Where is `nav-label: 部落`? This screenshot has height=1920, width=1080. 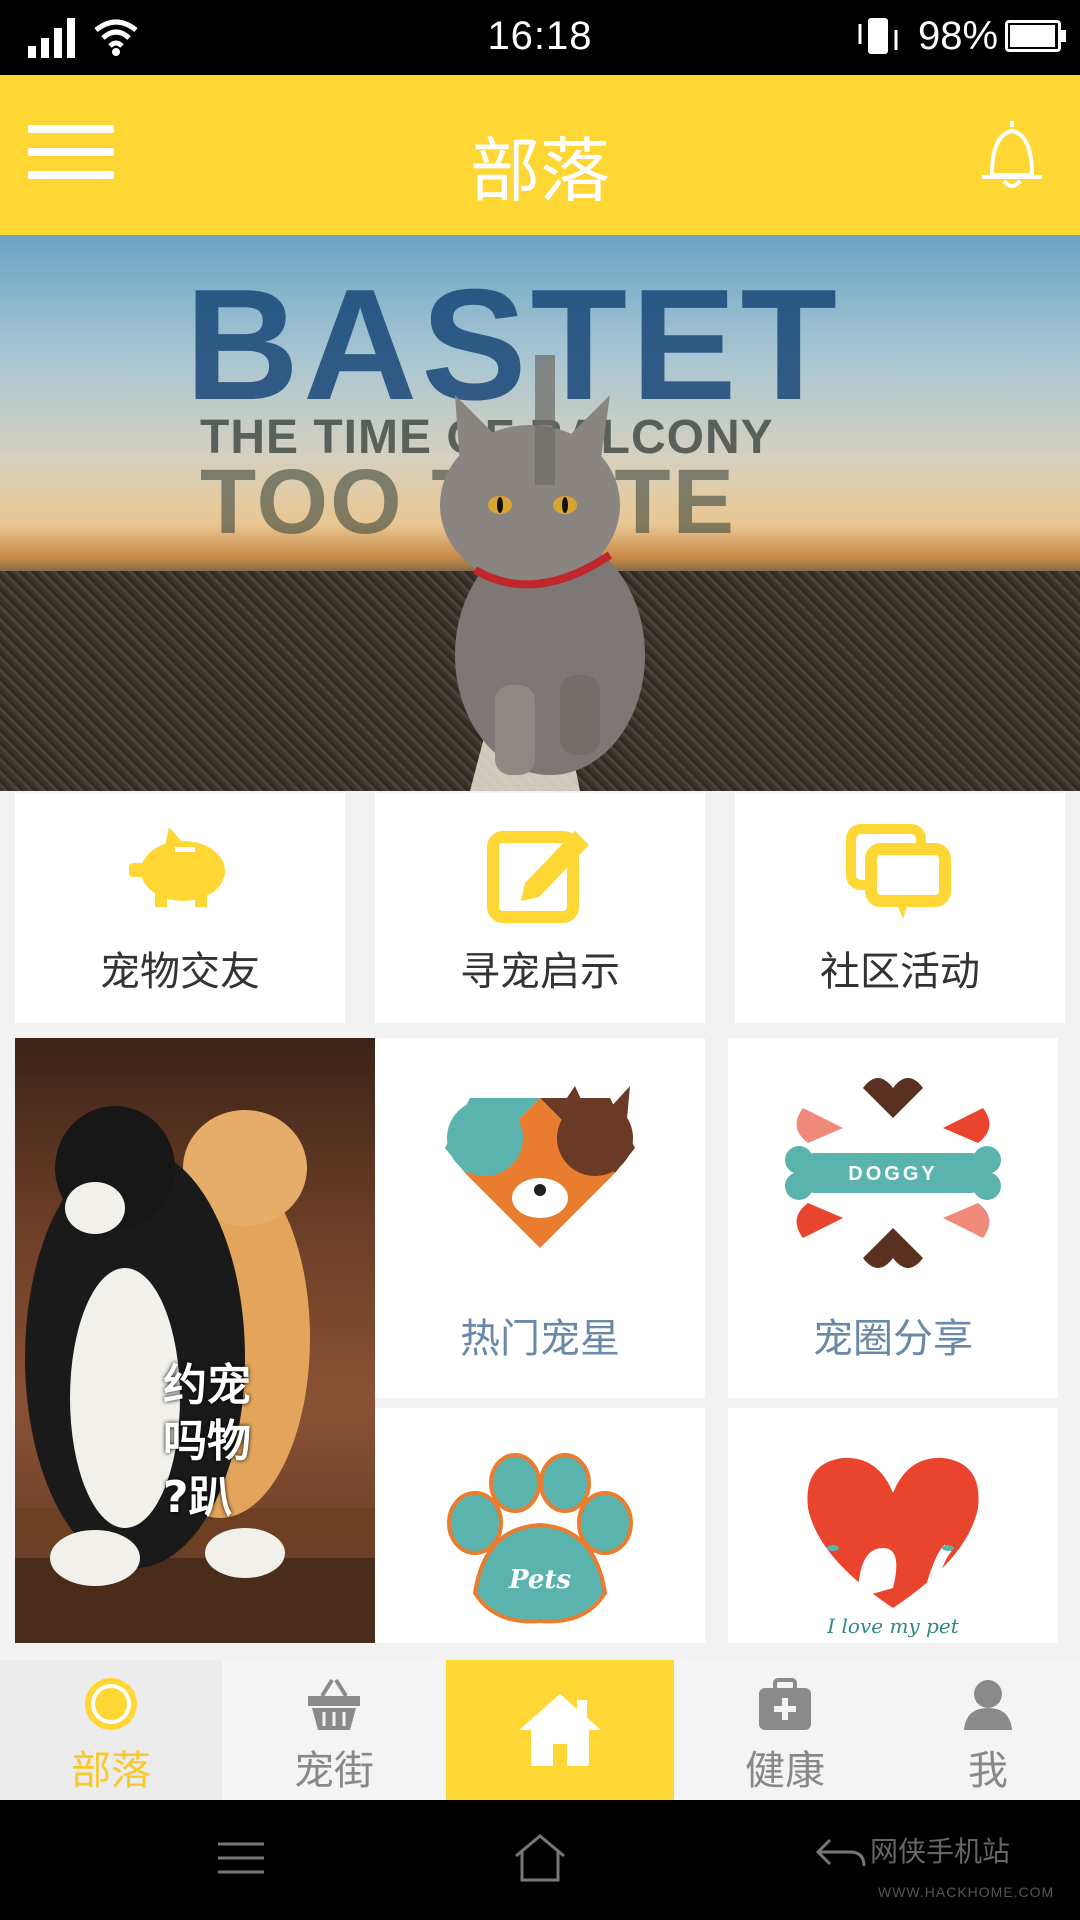 nav-label: 部落 is located at coordinates (111, 1771).